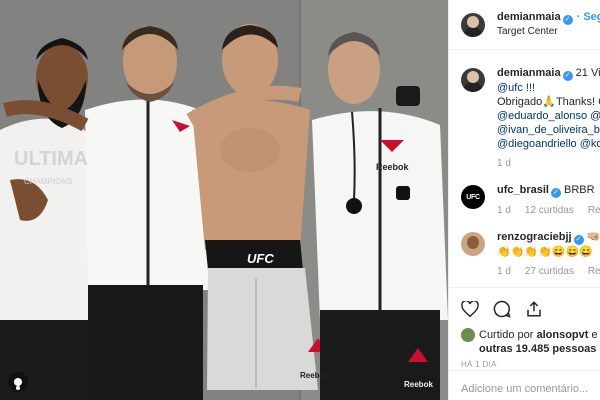 This screenshot has width=600, height=400. Describe the element at coordinates (260, 258) in the screenshot. I see `shorts-ufc-logo: UFC` at that location.